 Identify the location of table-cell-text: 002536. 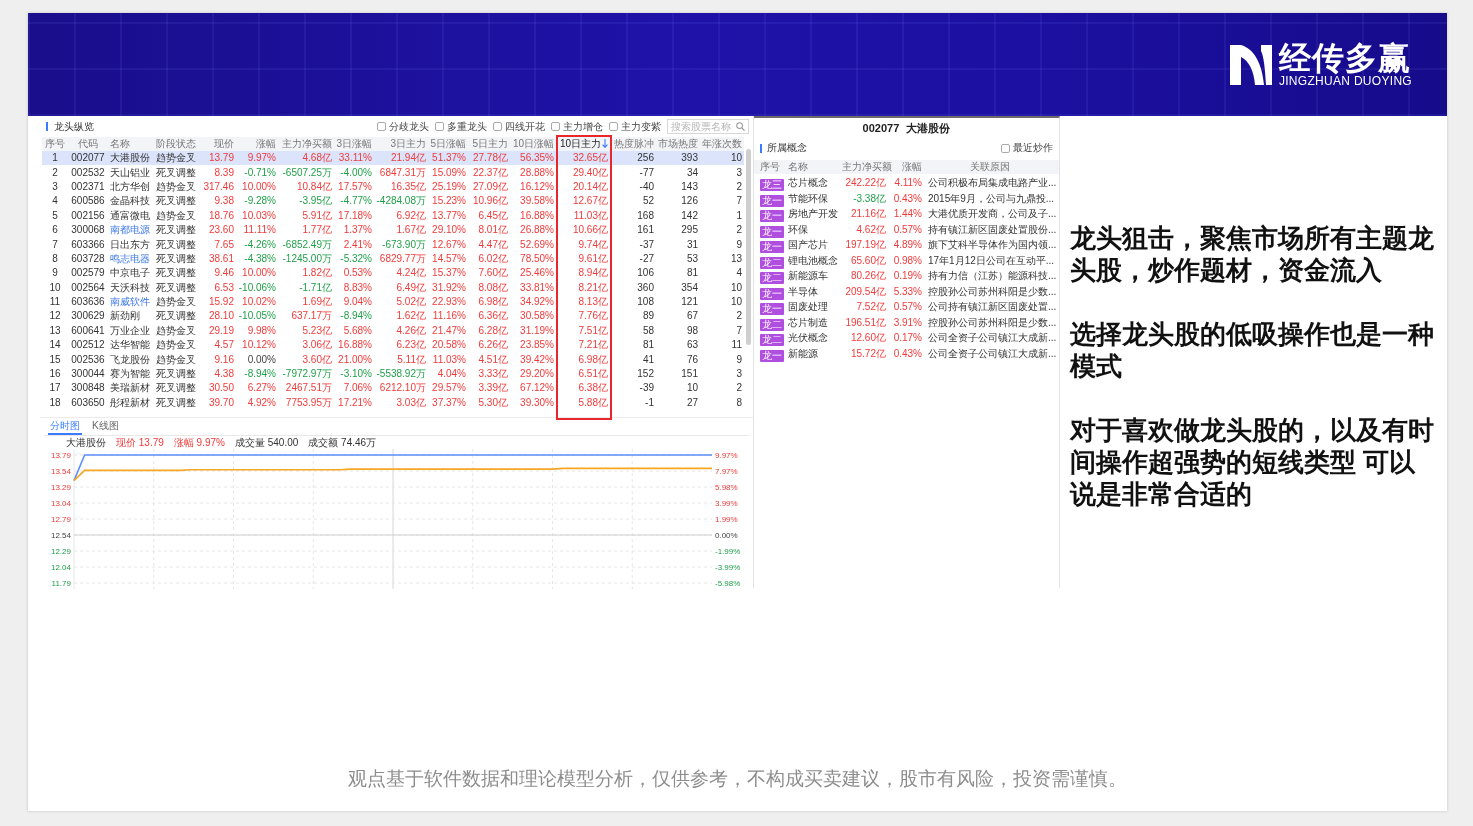
(88, 359).